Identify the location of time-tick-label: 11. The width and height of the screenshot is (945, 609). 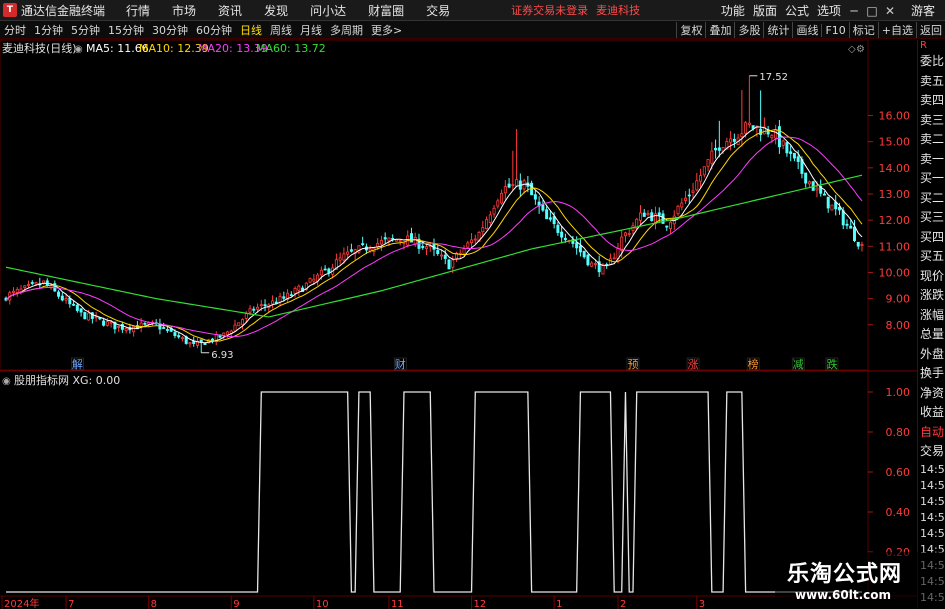
(397, 604).